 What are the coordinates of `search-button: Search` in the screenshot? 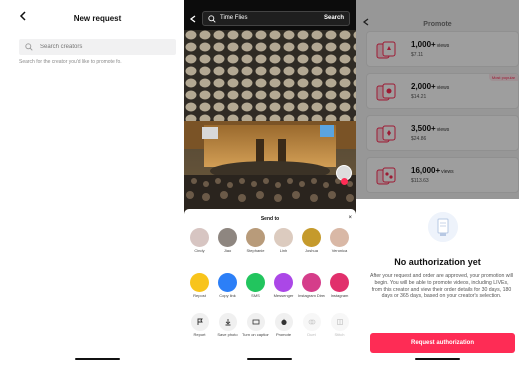 It's located at (334, 18).